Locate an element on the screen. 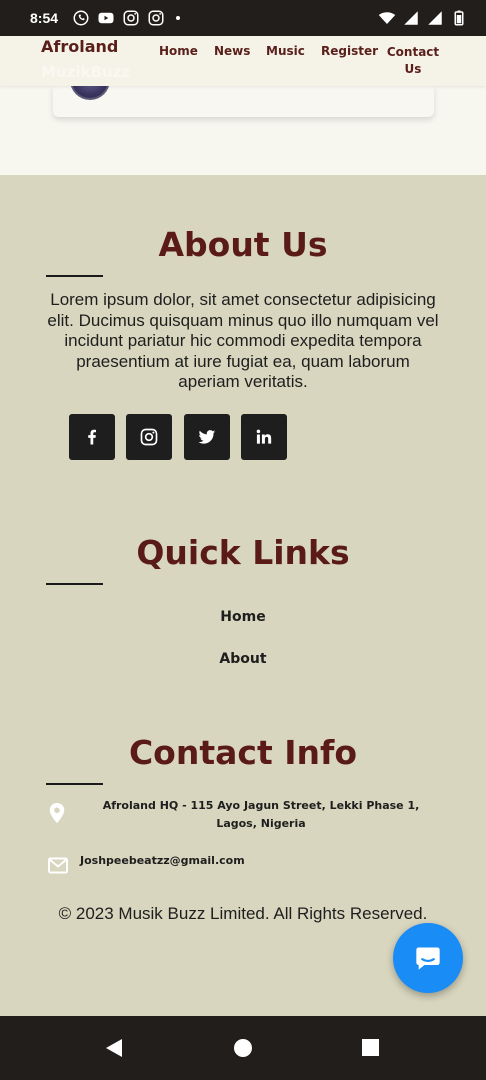 Image resolution: width=486 pixels, height=1080 pixels. linkedin-icon is located at coordinates (264, 436).